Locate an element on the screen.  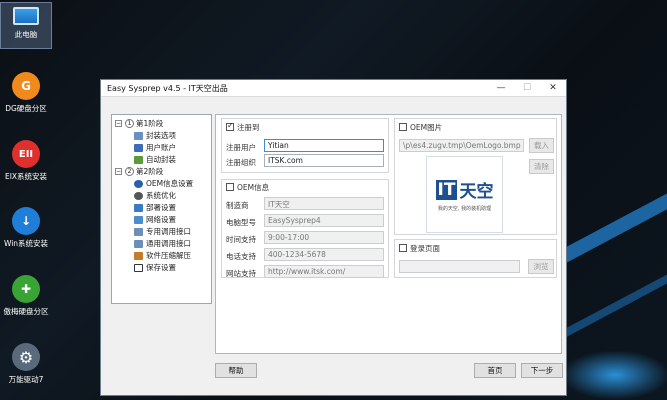
close-button: ✕ is located at coordinates (553, 88).